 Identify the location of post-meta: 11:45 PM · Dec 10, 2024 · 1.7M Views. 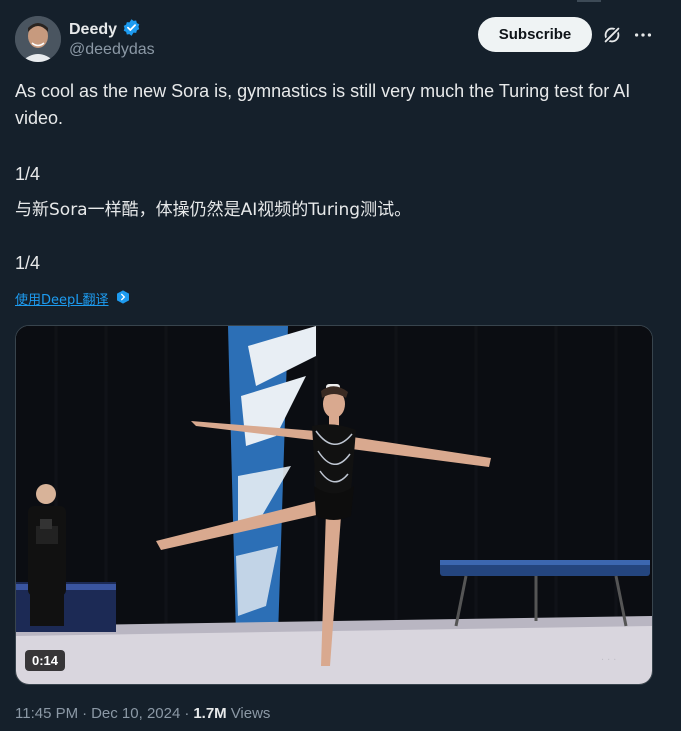
(142, 713).